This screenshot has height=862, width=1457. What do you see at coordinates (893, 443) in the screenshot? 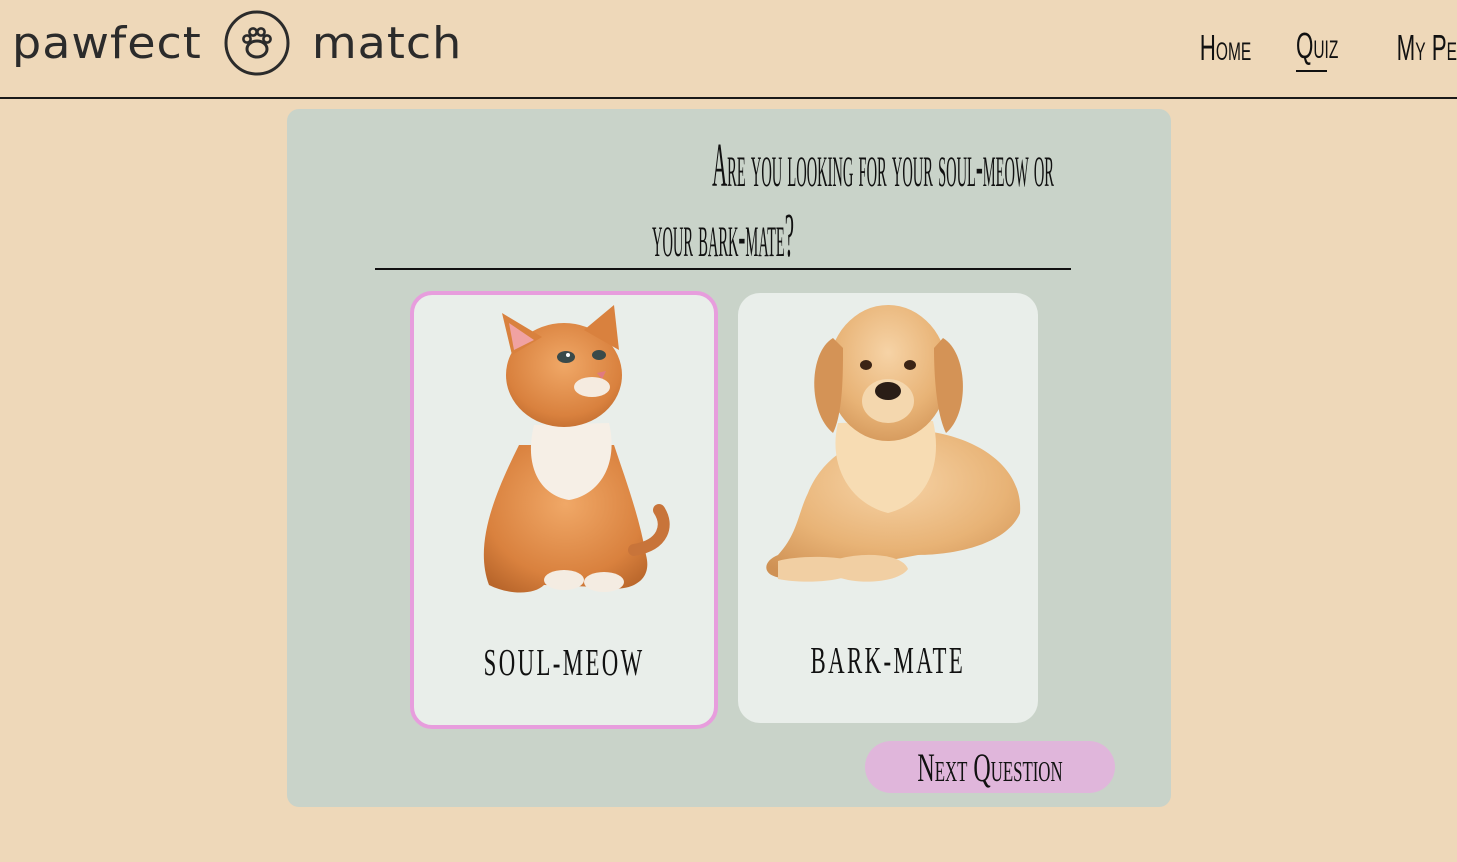
I see `golden-retriever-photo` at bounding box center [893, 443].